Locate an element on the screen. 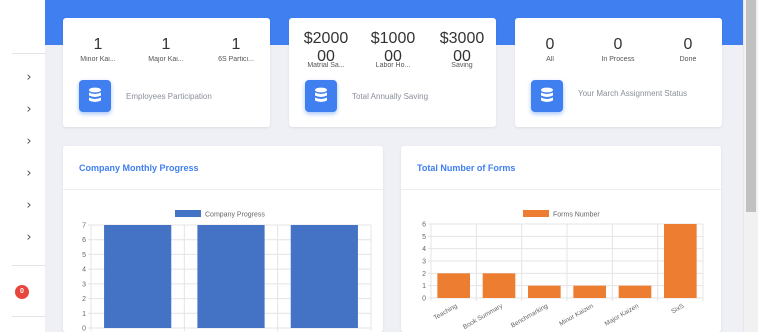 This screenshot has height=332, width=758. chart-title: Company Monthly Progress is located at coordinates (139, 168).